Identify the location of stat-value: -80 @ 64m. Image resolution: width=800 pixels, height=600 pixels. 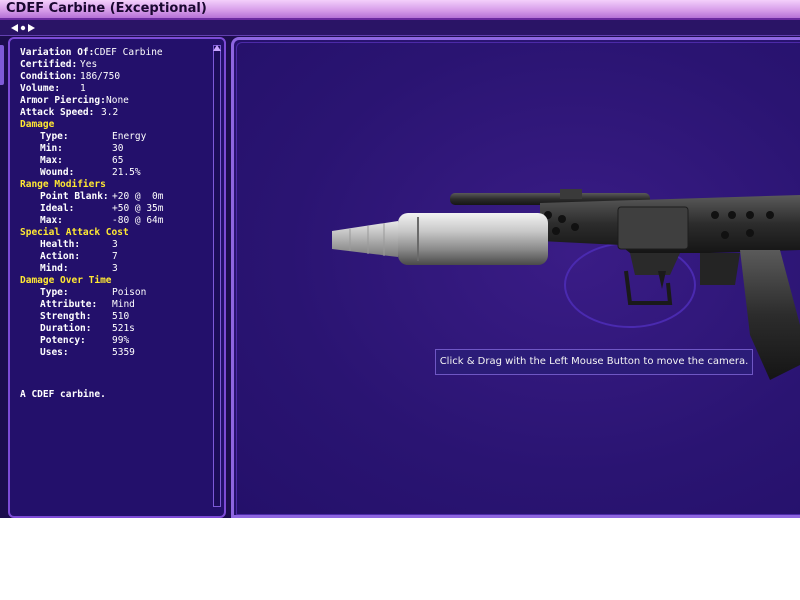
(138, 220).